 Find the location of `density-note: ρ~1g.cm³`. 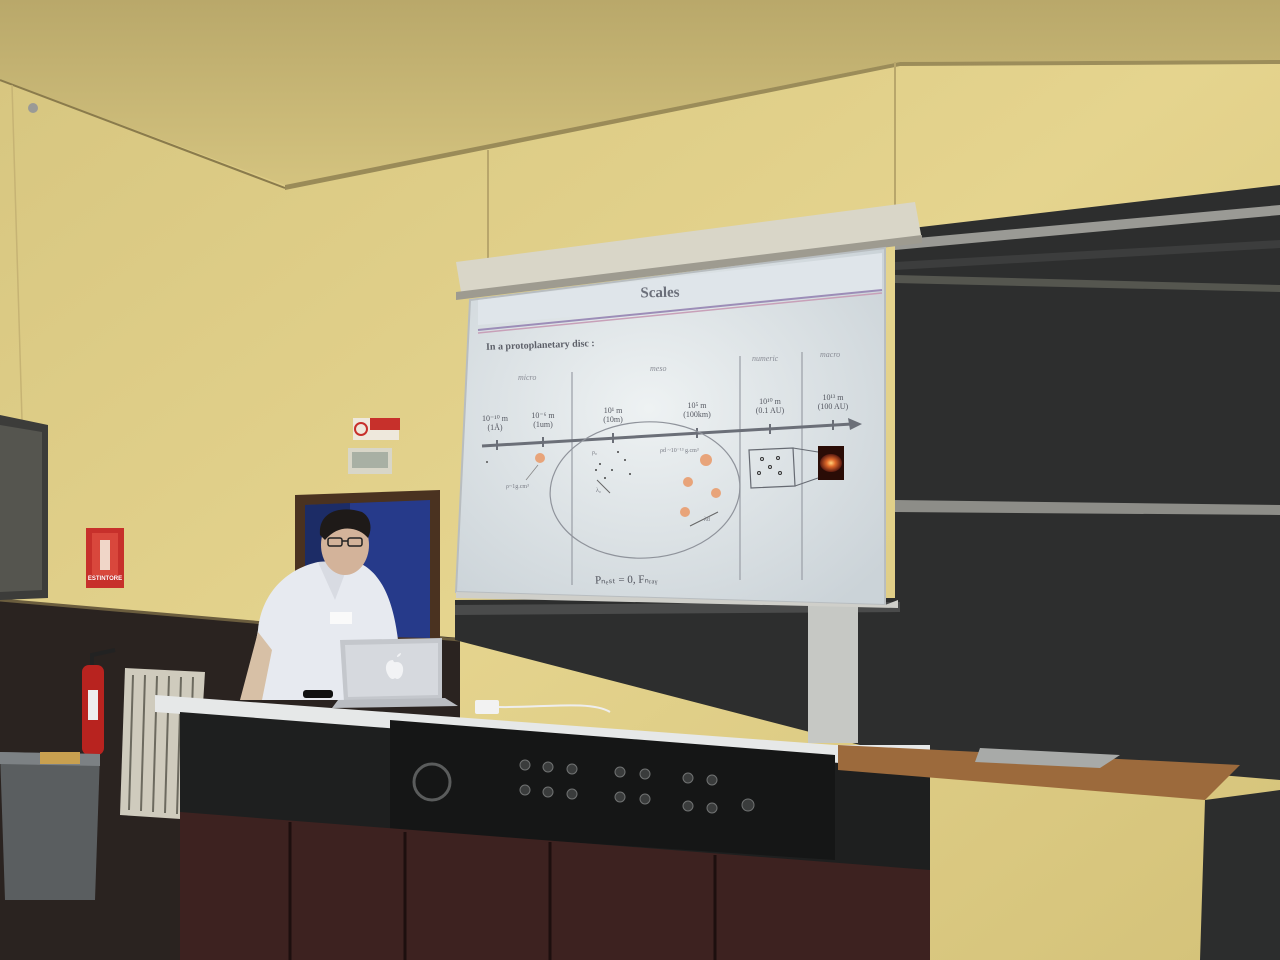

density-note: ρ~1g.cm³ is located at coordinates (517, 487).